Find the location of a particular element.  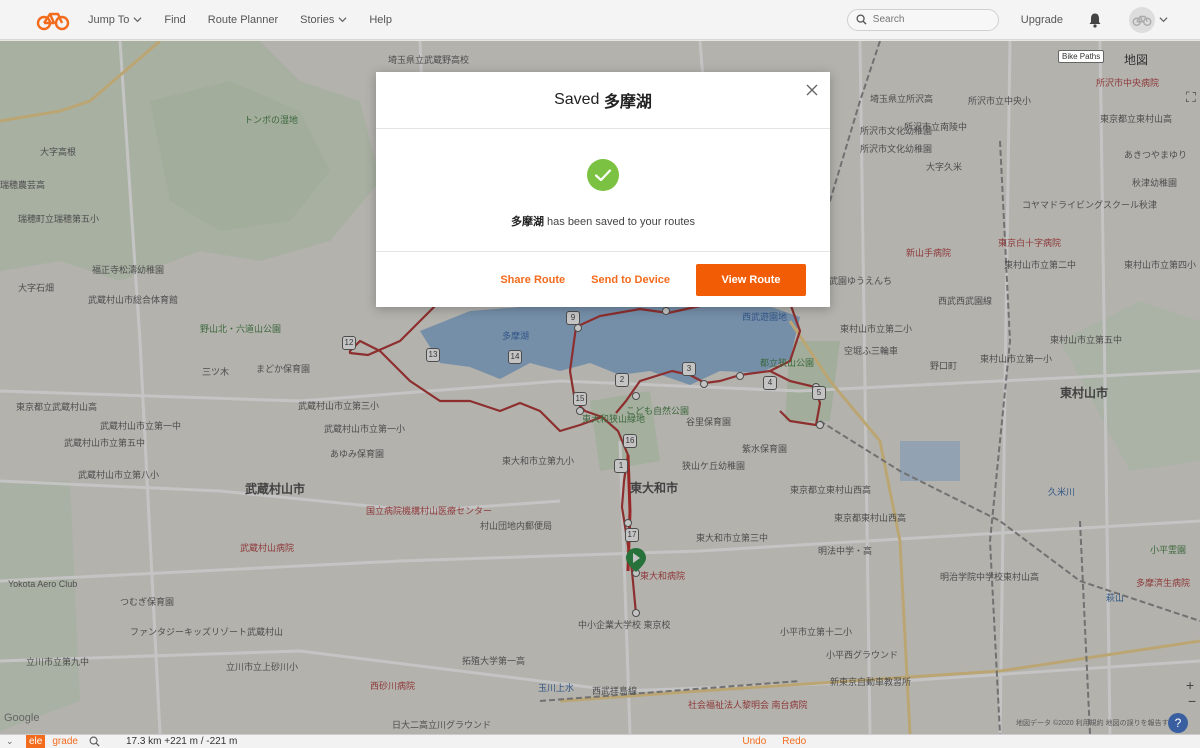

collapse-chevron-icon: ⌄ is located at coordinates (10, 741).